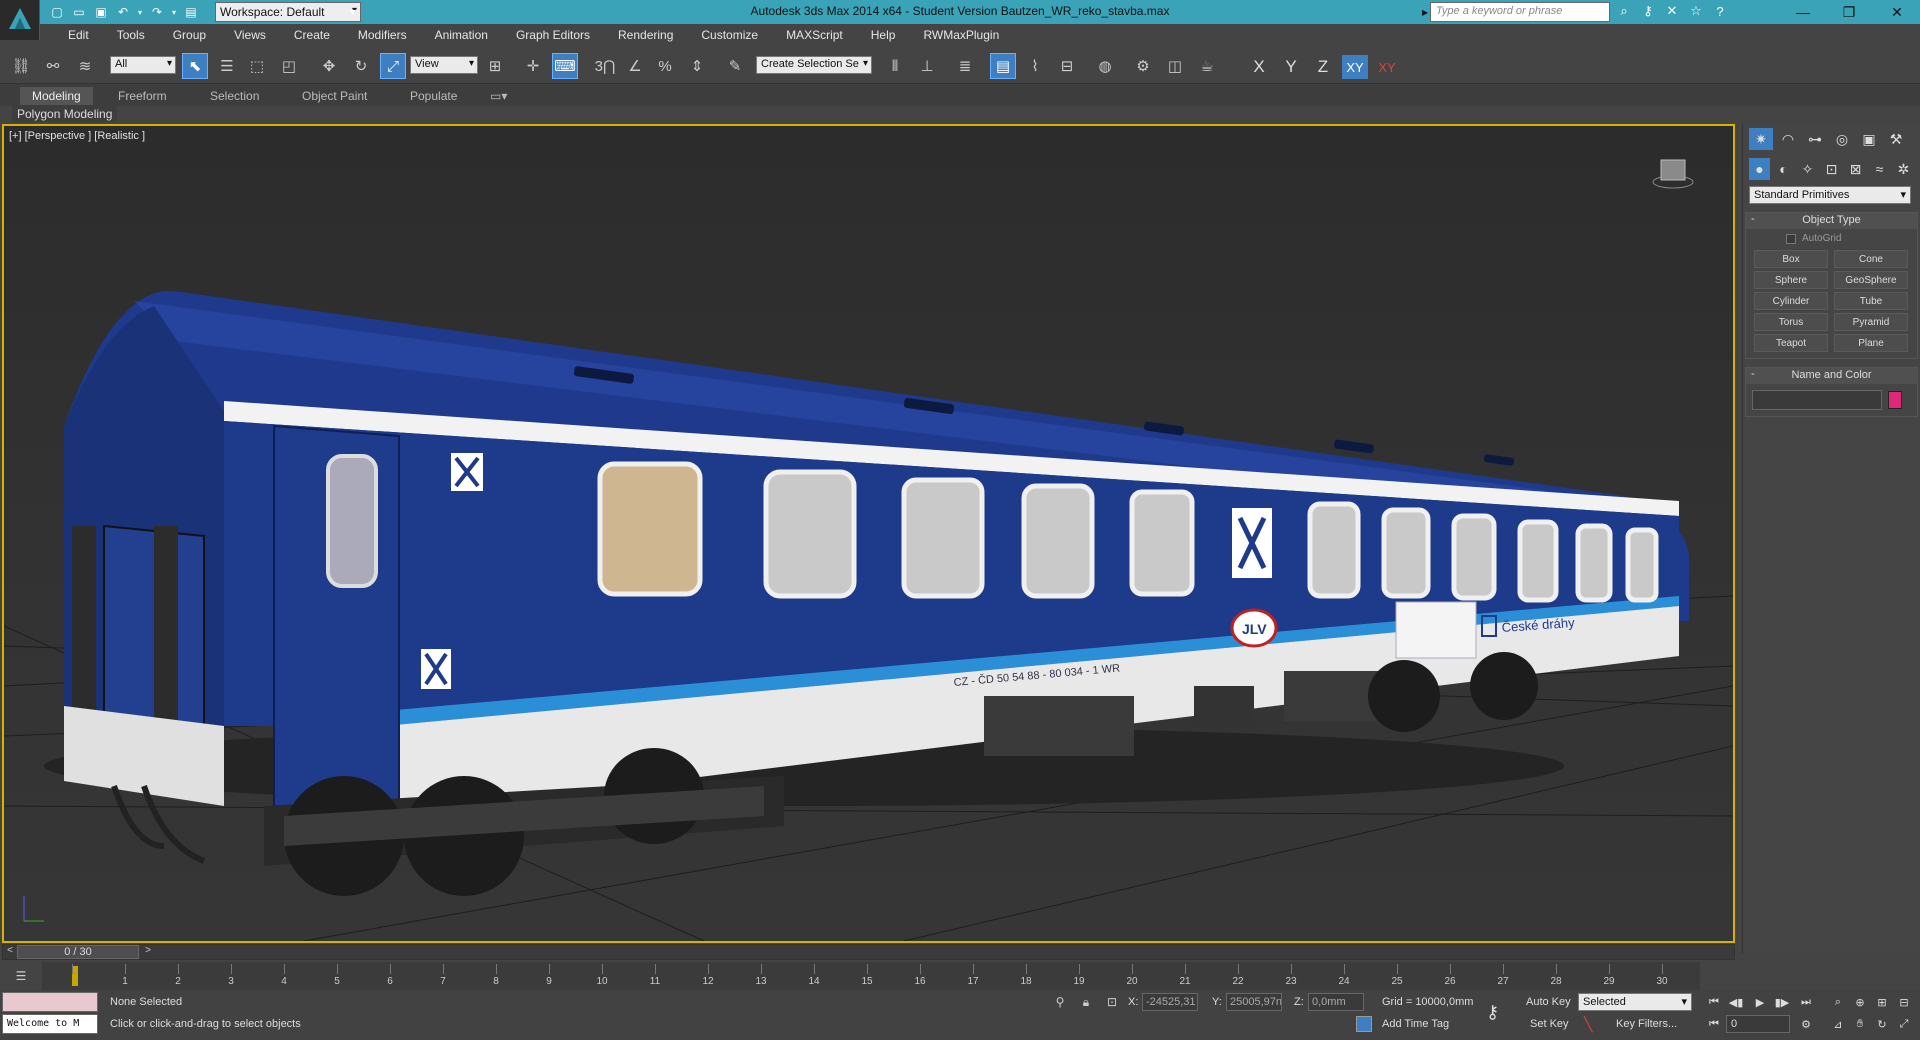 The height and width of the screenshot is (1040, 1920). I want to click on unlink-icon: ⚯, so click(53, 66).